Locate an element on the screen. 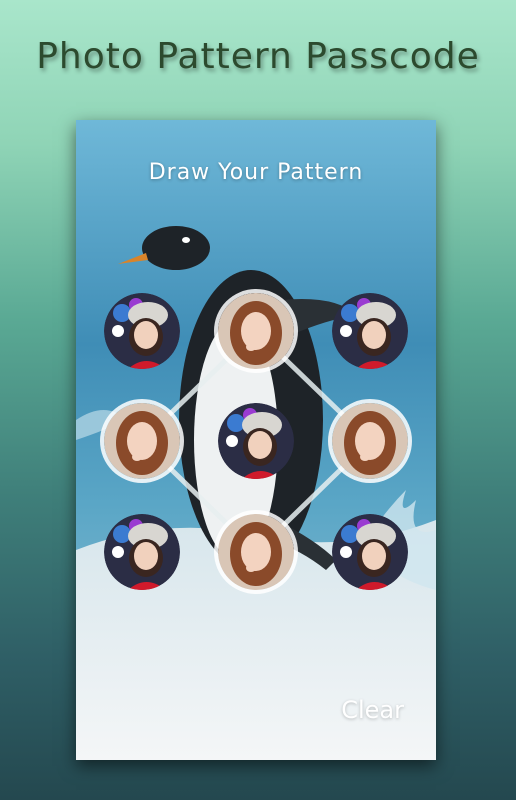 The height and width of the screenshot is (800, 516). app-title: Photo Pattern Passcode is located at coordinates (258, 56).